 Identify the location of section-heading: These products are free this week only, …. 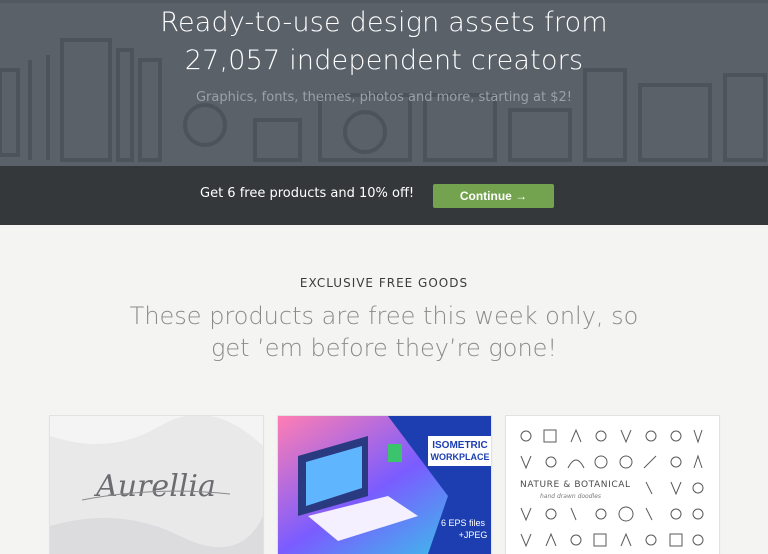
(384, 332).